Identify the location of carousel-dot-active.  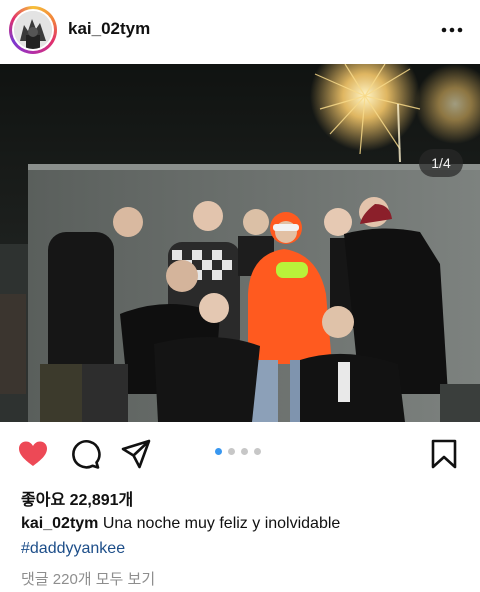
(218, 451).